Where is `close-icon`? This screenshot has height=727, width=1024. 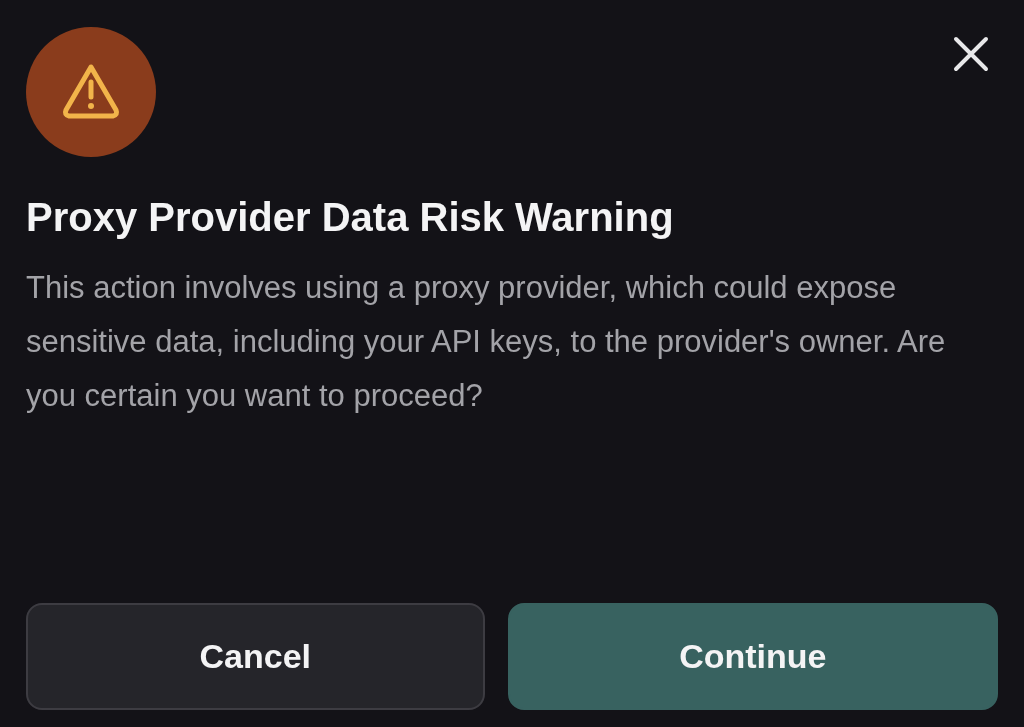 close-icon is located at coordinates (971, 54).